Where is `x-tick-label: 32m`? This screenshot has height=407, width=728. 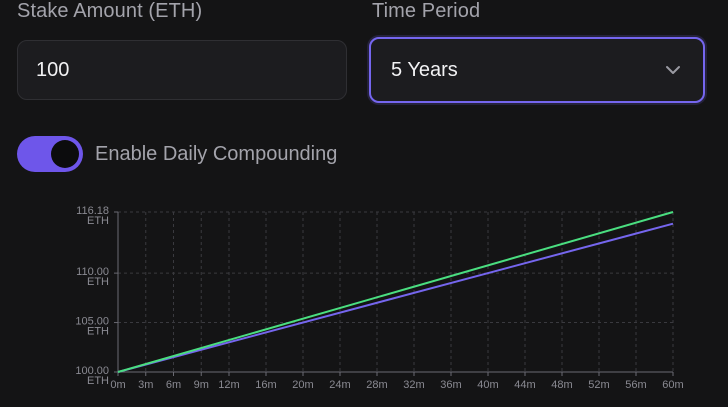 x-tick-label: 32m is located at coordinates (413, 385).